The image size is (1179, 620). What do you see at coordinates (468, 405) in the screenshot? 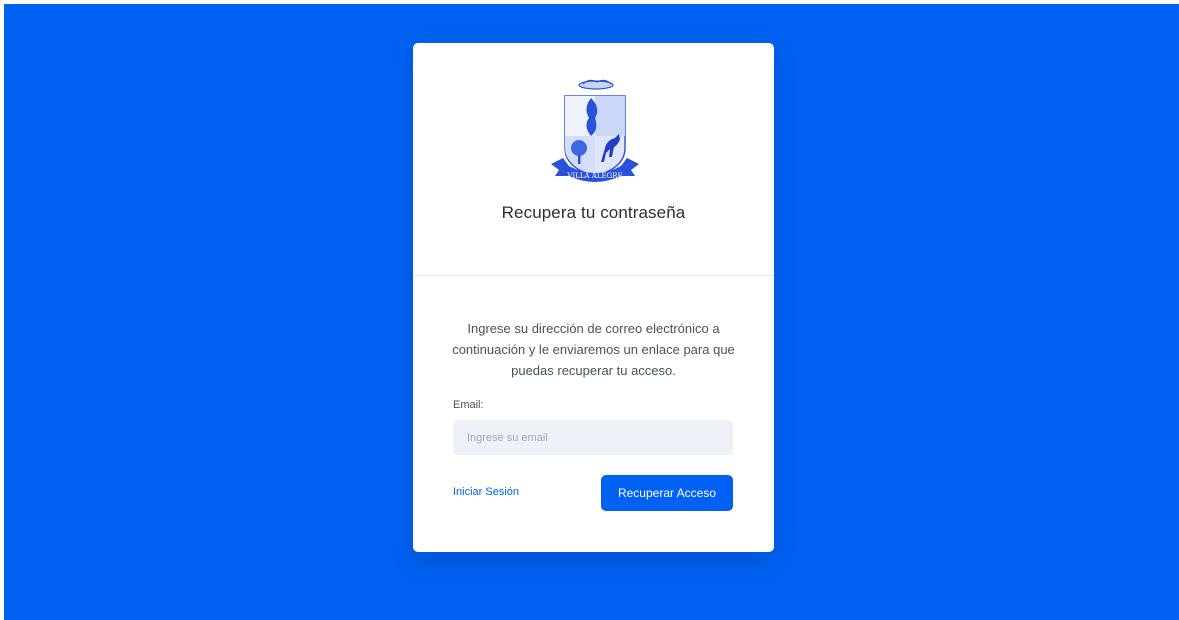
I see `email-label: Email:` at bounding box center [468, 405].